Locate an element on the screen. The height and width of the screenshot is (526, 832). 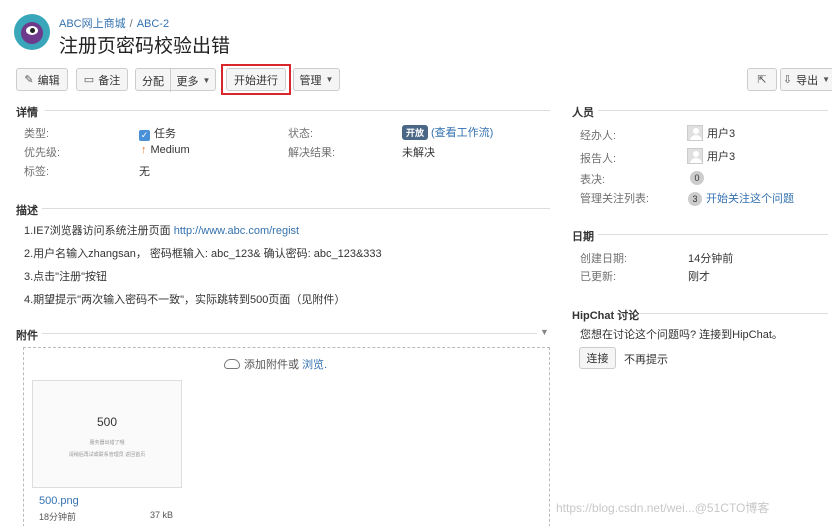
highlight-box is located at coordinates (256, 79).